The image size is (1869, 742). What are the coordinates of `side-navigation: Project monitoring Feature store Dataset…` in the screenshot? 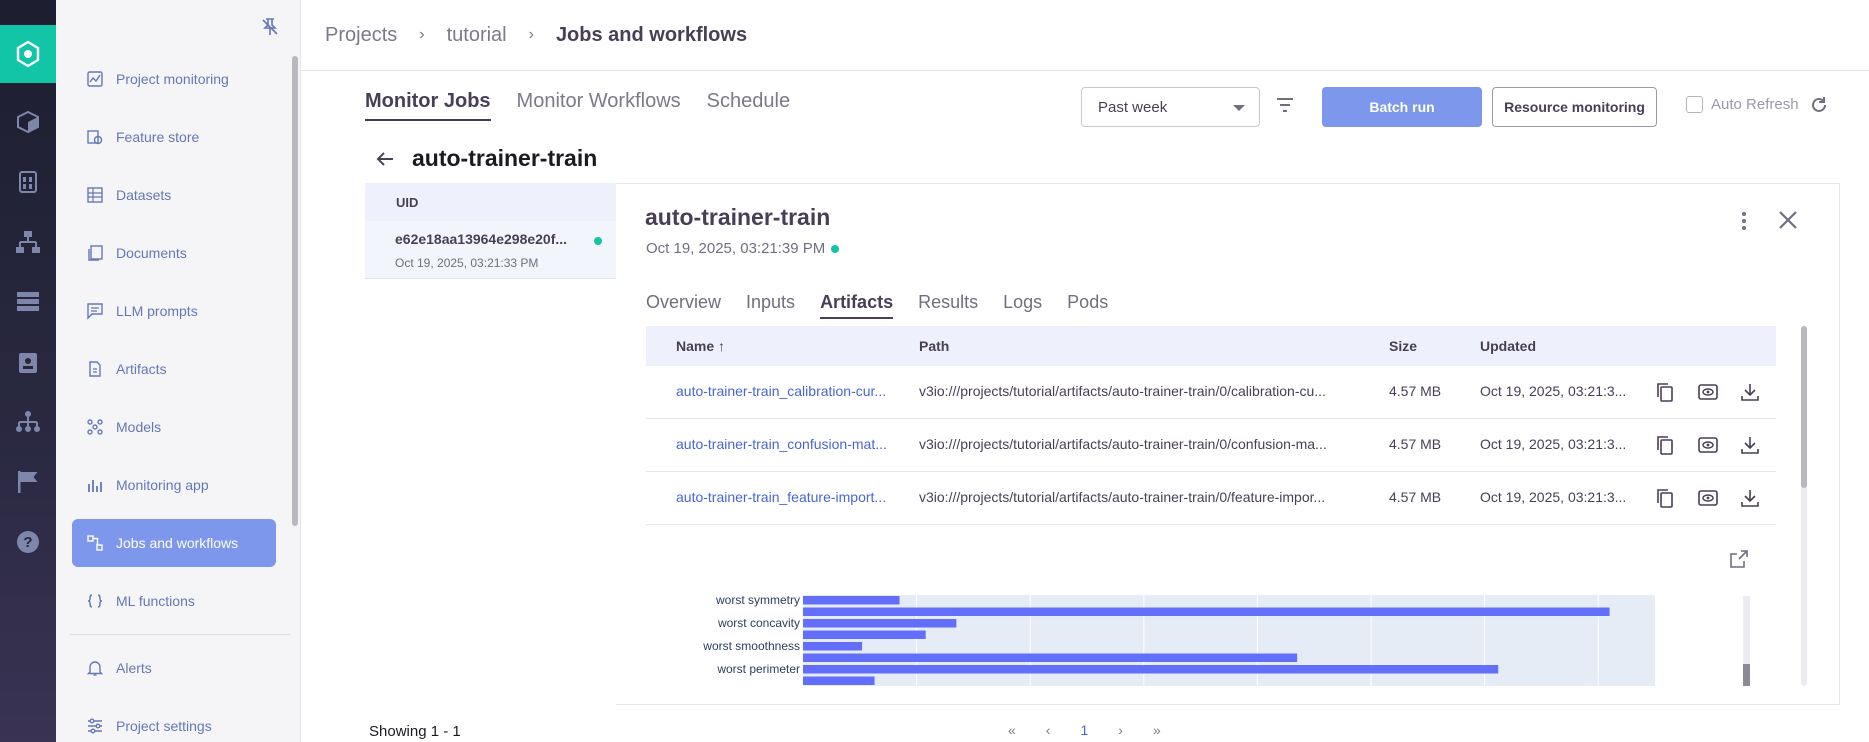 It's located at (178, 371).